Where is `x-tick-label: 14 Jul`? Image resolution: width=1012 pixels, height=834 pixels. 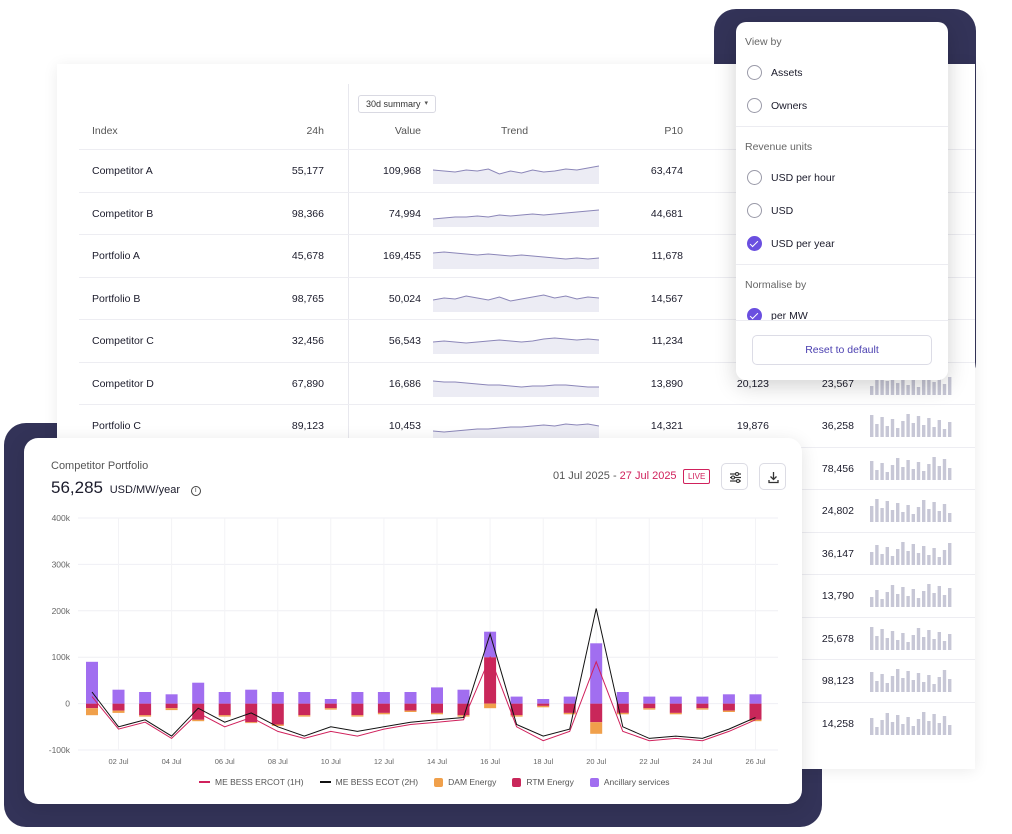 x-tick-label: 14 Jul is located at coordinates (437, 761).